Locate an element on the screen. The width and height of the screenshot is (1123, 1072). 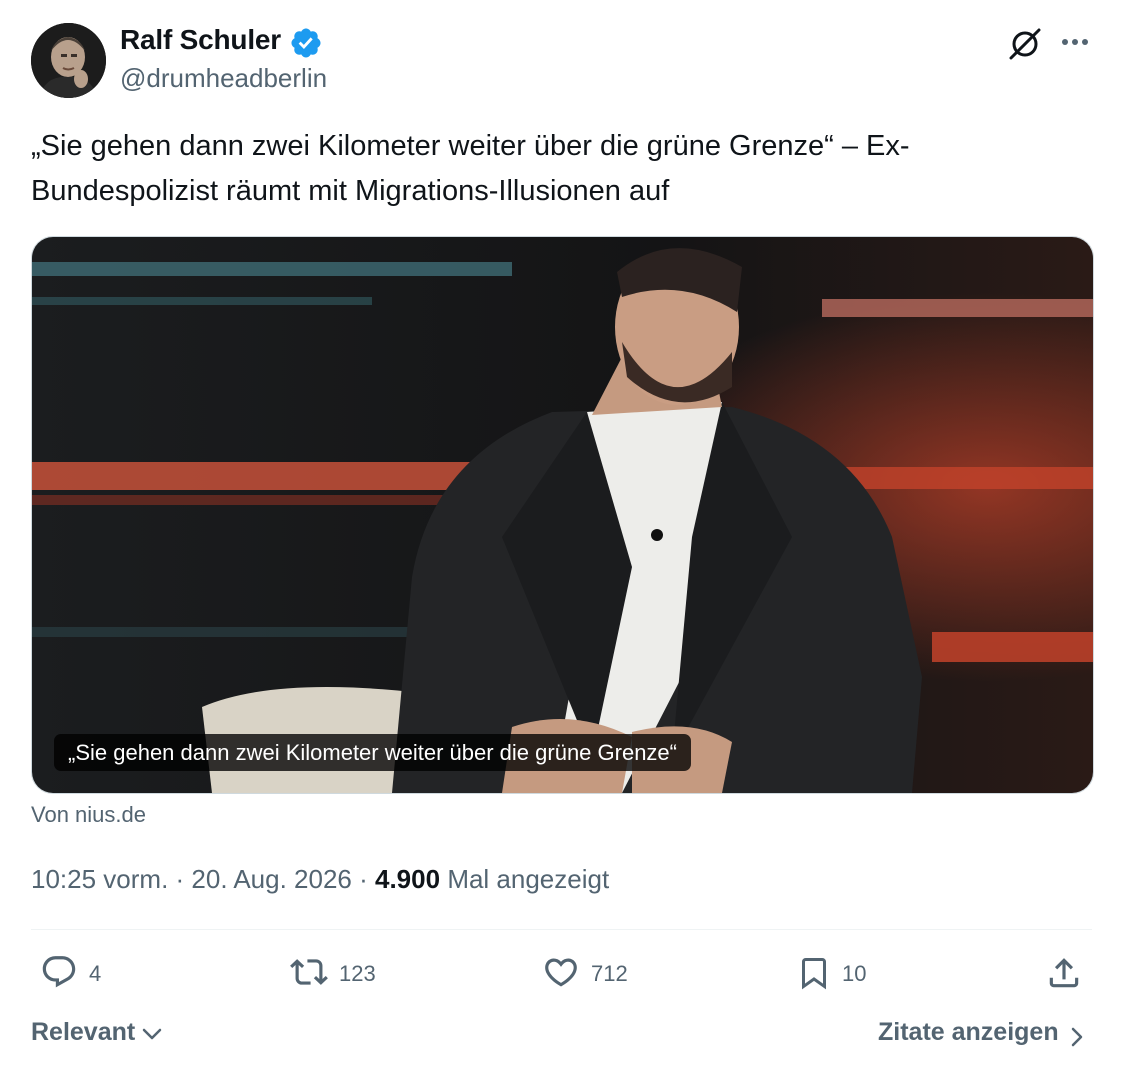
more-icon is located at coordinates (1075, 42).